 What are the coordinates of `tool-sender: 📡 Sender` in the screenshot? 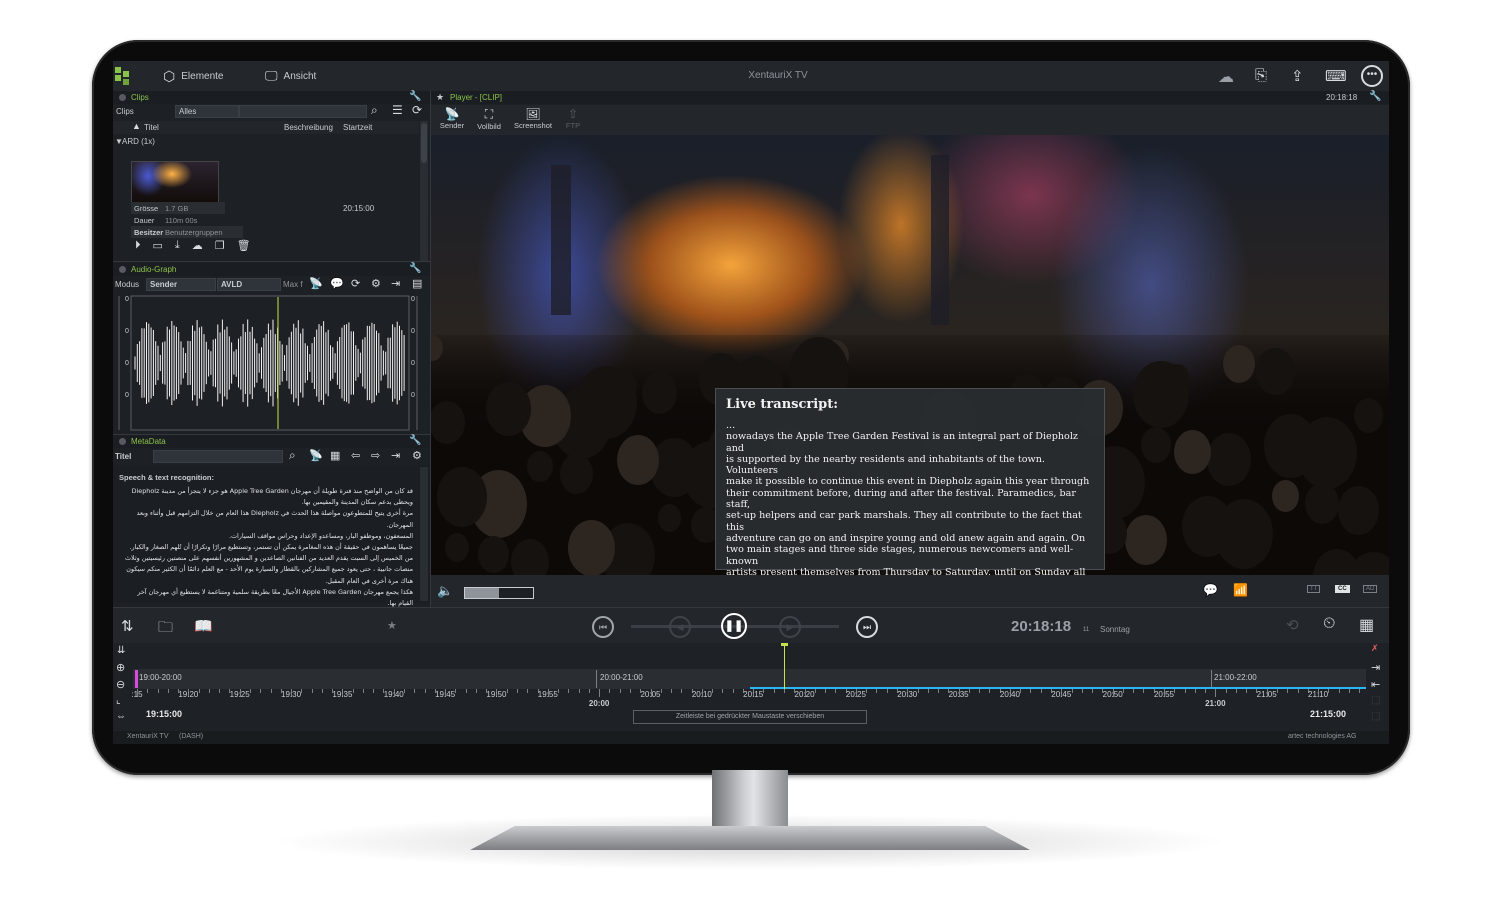 It's located at (452, 118).